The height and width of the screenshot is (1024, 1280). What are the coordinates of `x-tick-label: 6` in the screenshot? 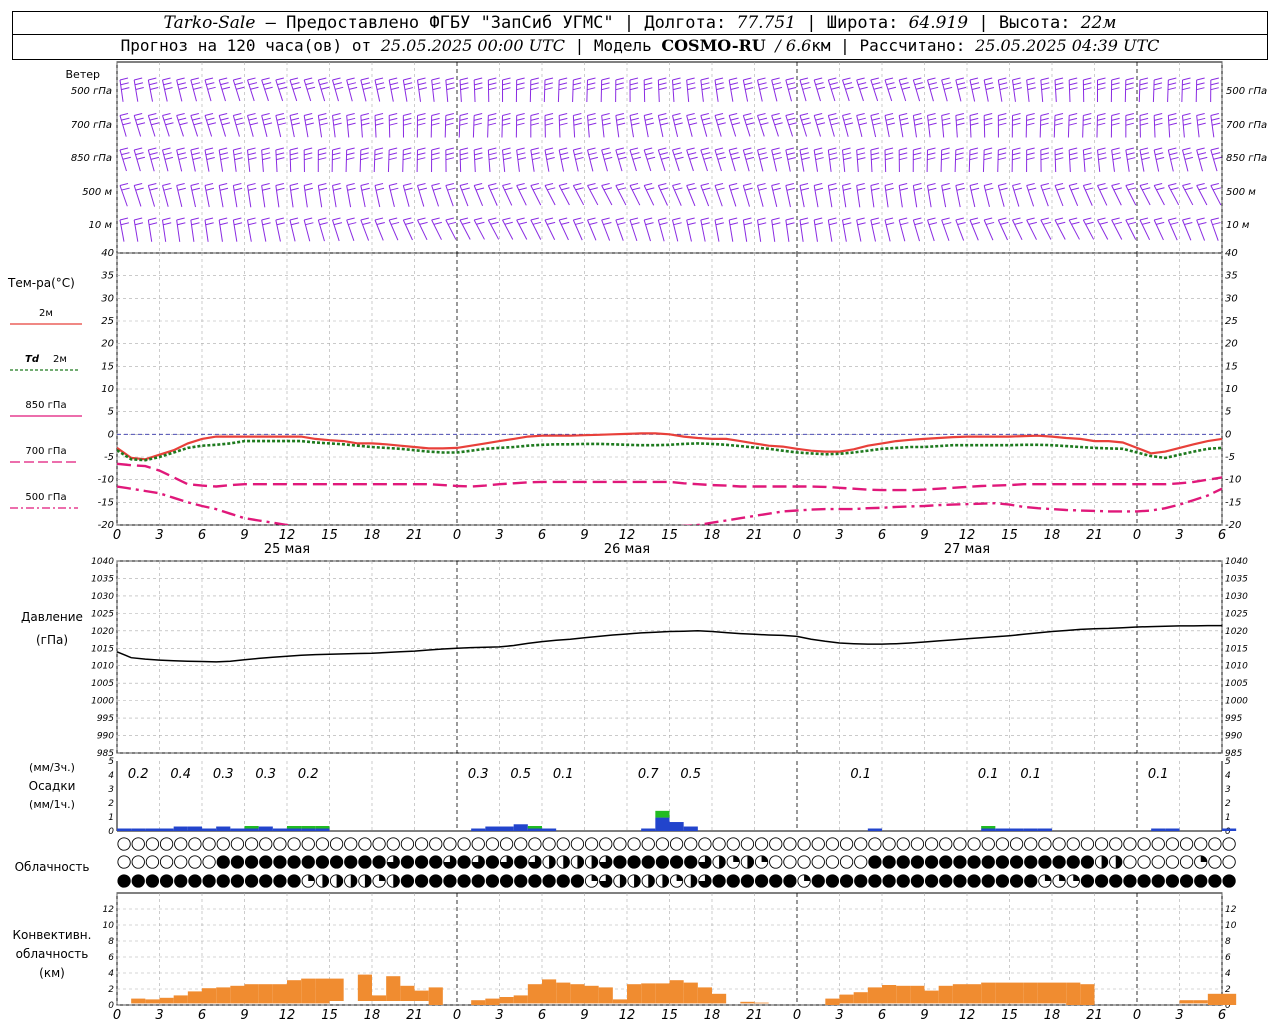 It's located at (882, 1015).